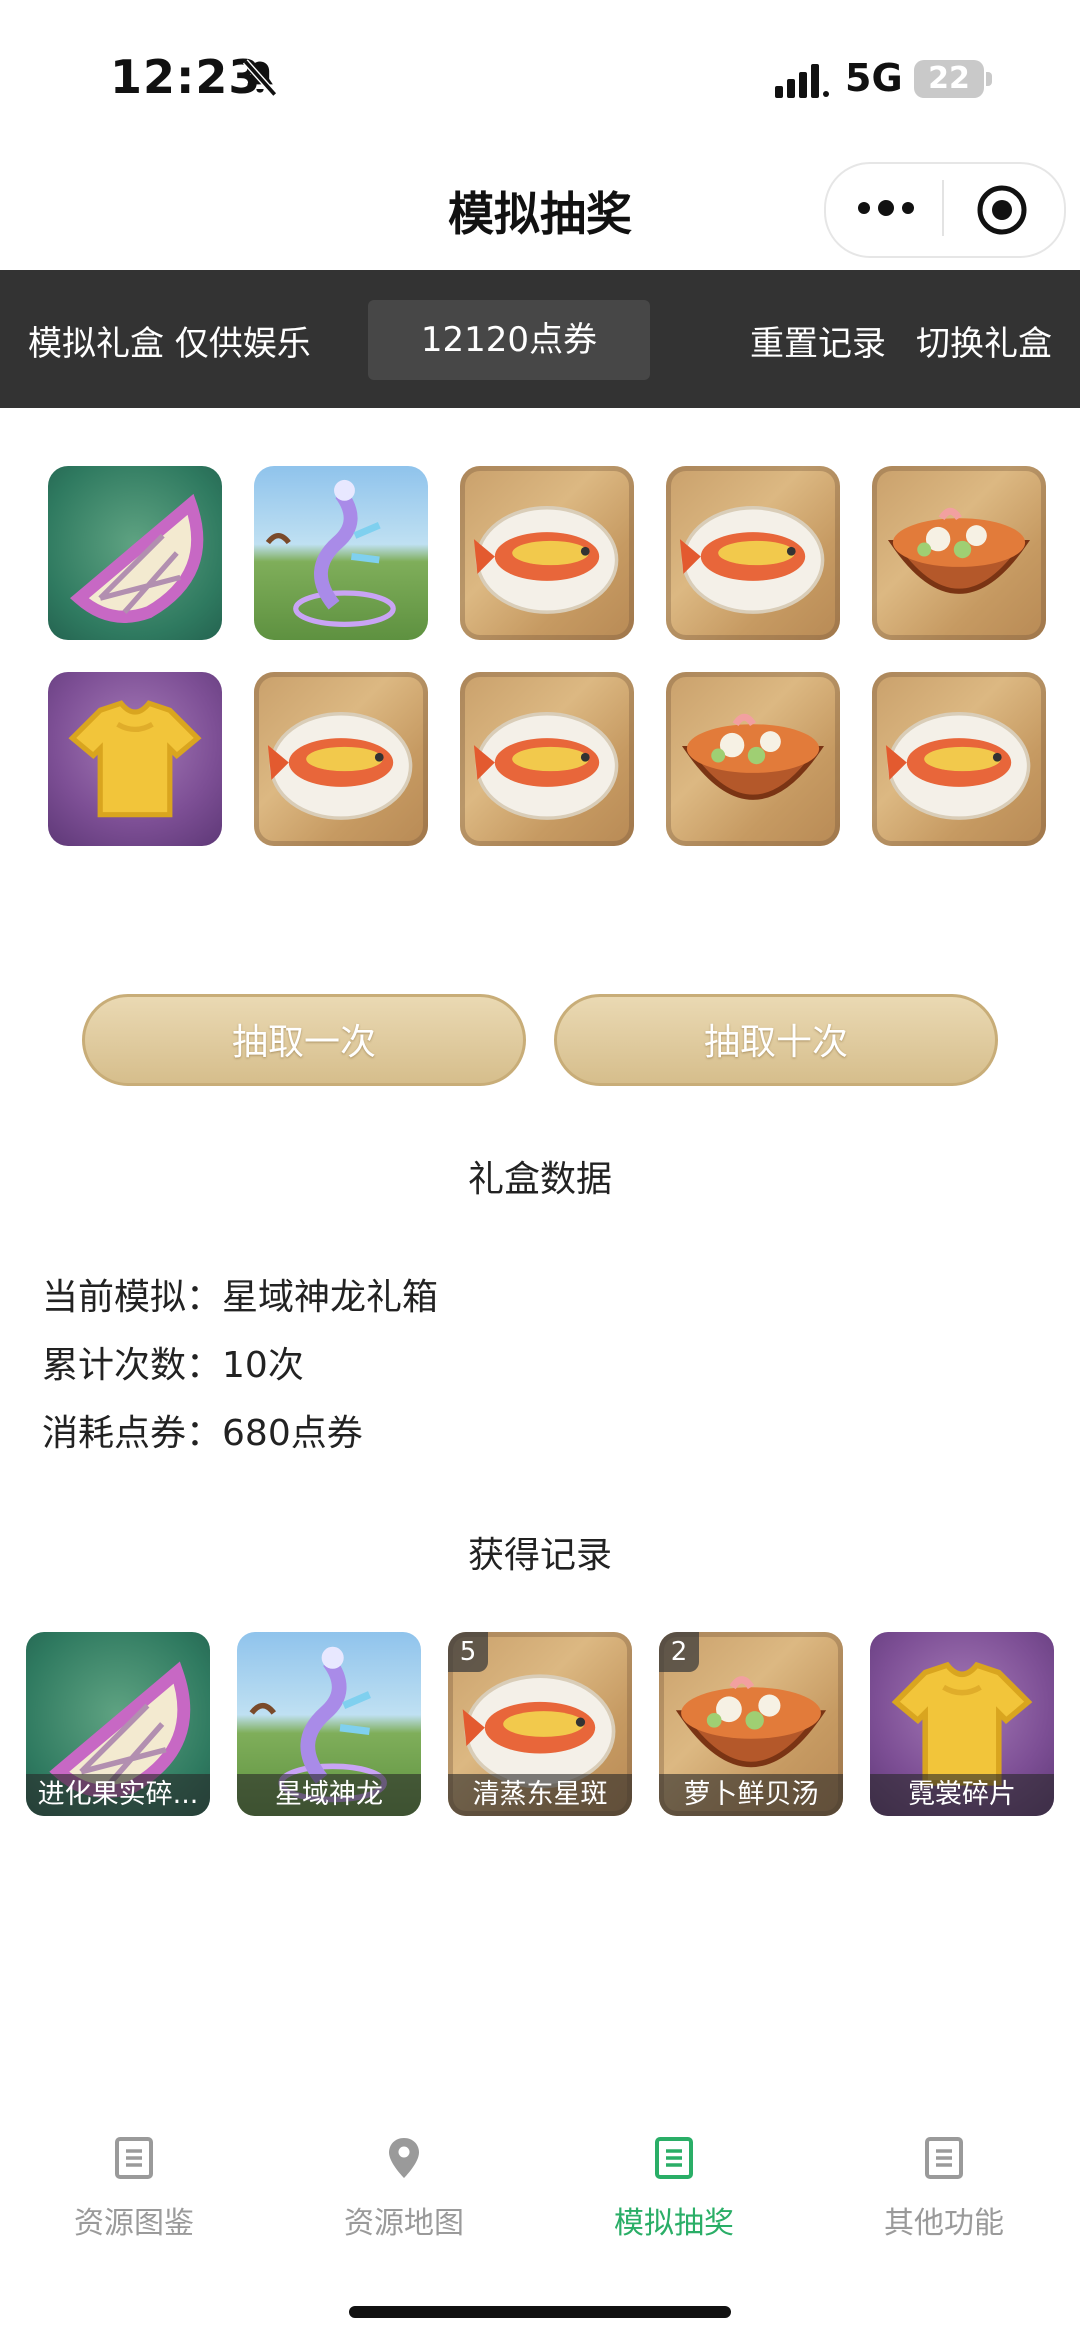  I want to click on tab-resource-gallery: 资源图鉴, so click(134, 2189).